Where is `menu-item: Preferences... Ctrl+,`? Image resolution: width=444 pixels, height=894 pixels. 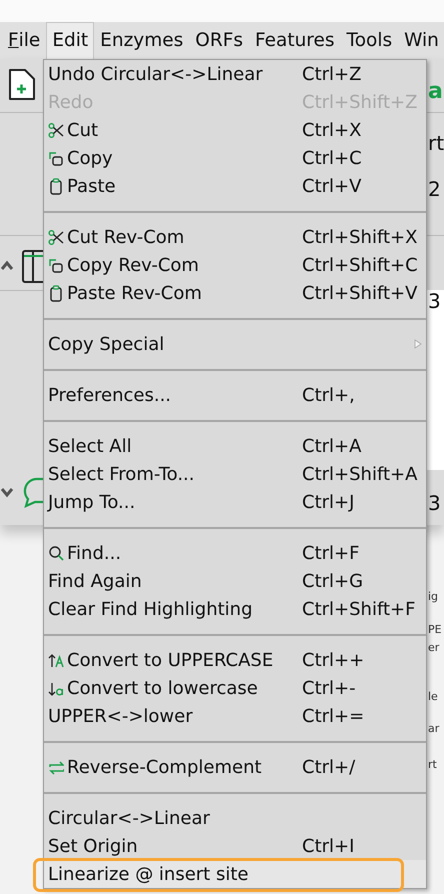
menu-item: Preferences... Ctrl+, is located at coordinates (237, 395).